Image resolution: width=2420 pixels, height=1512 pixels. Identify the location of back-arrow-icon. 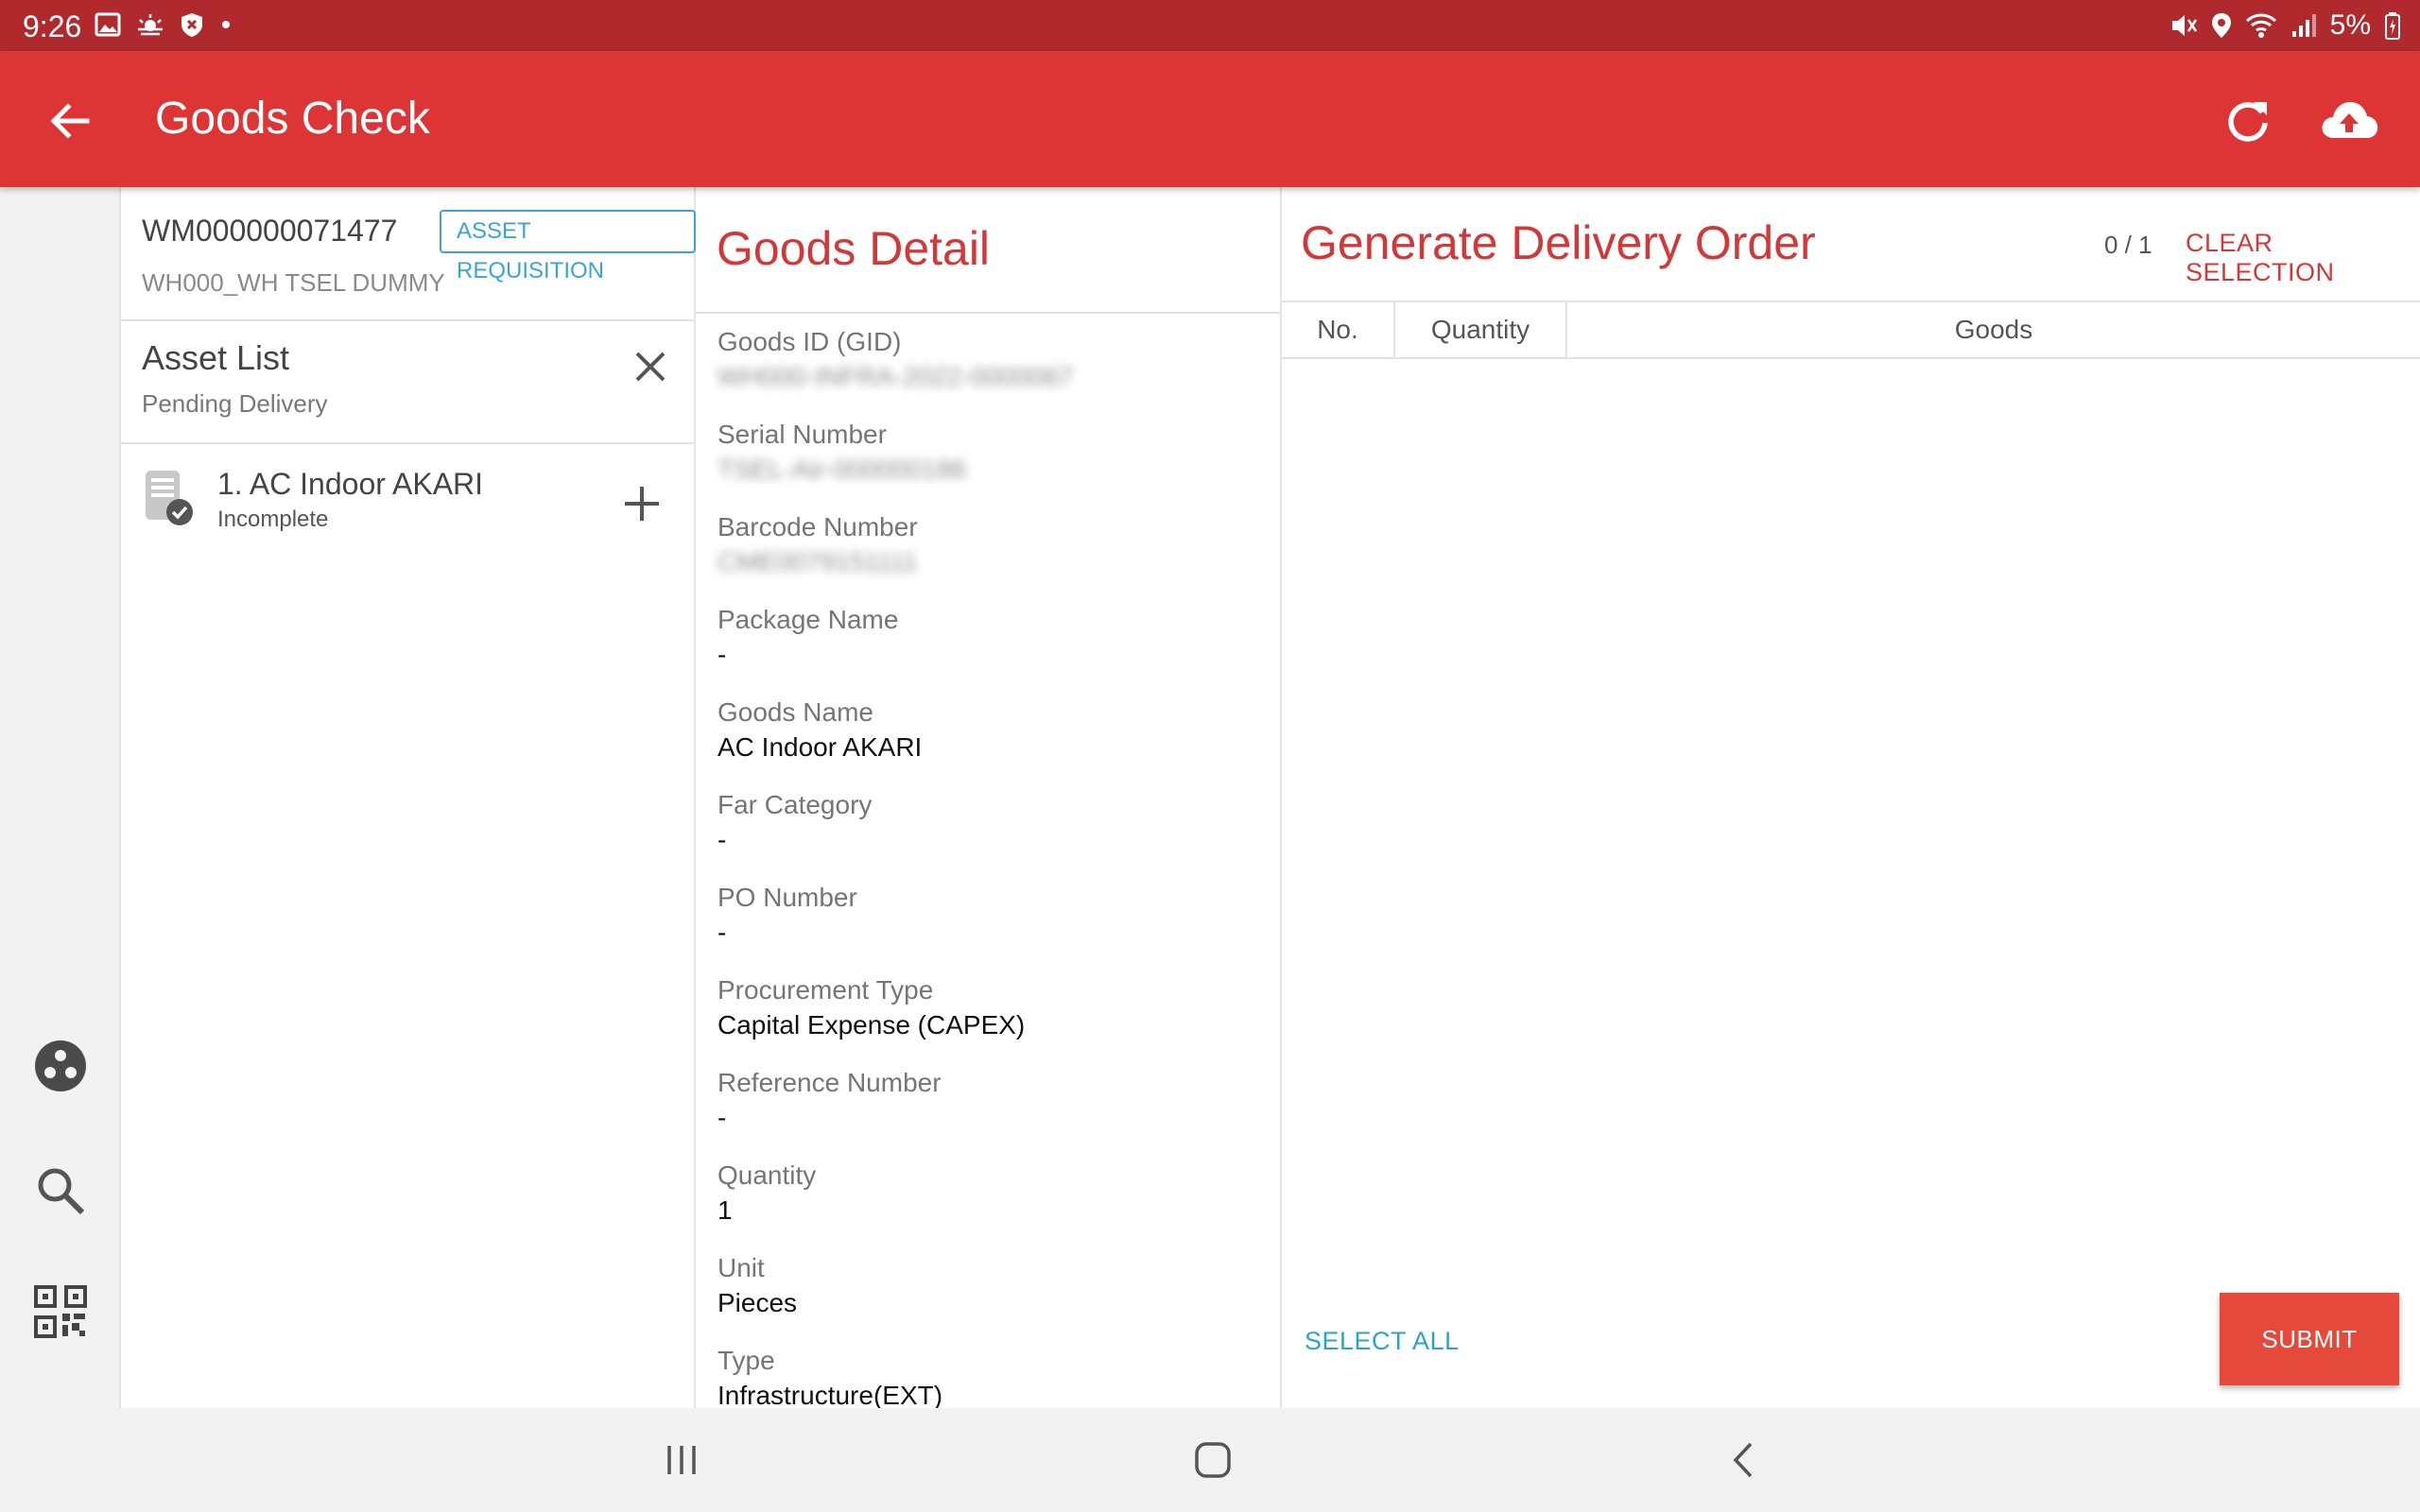
(69, 120).